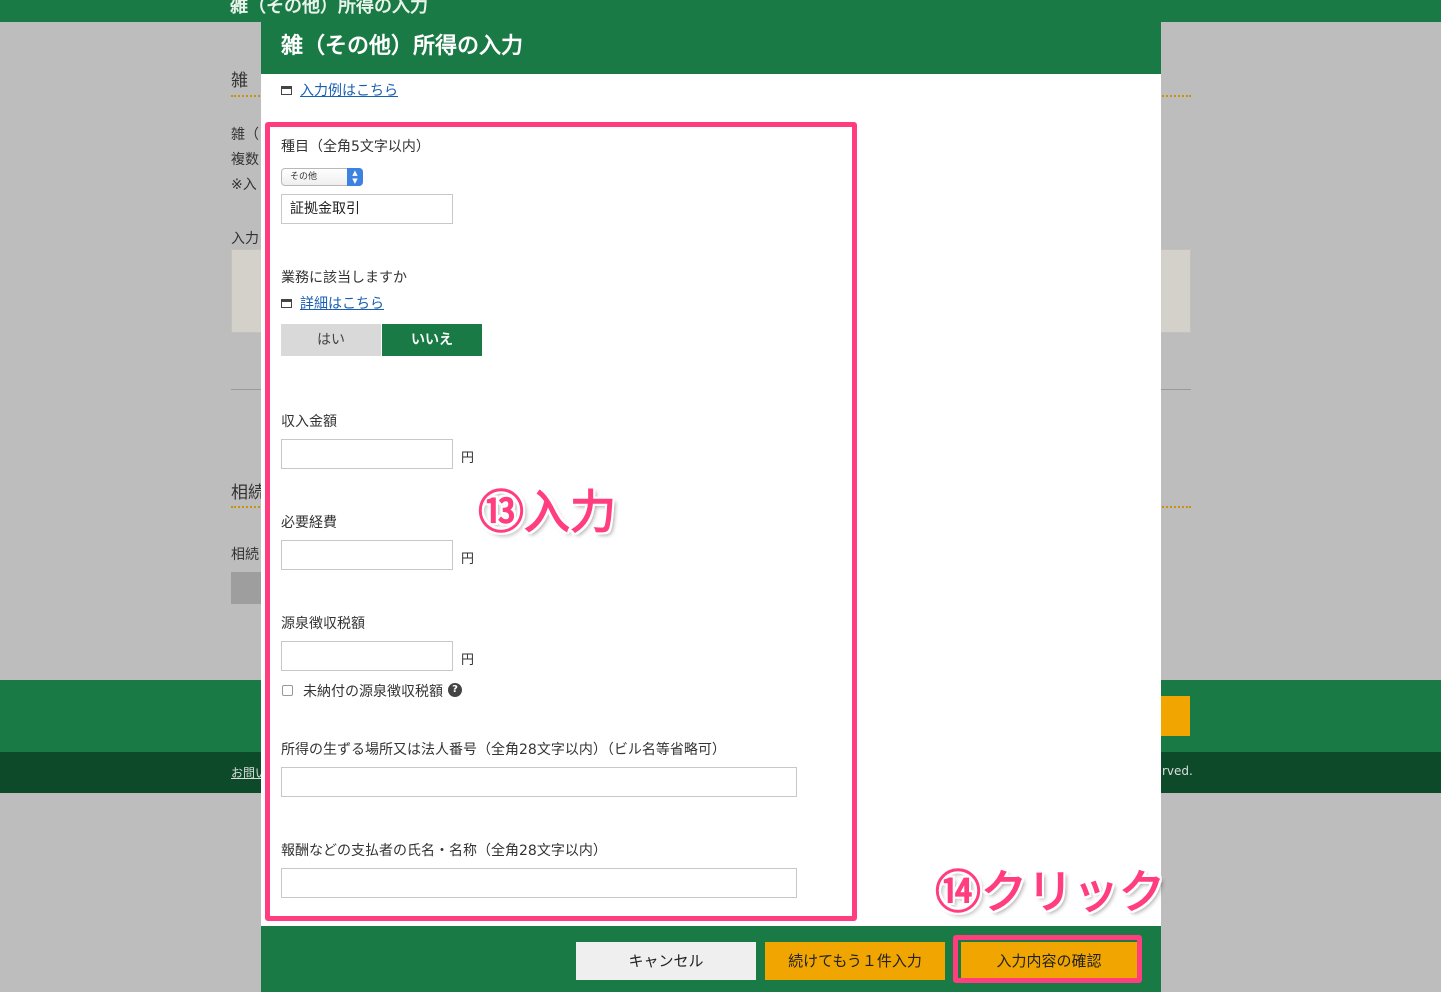 This screenshot has height=992, width=1441. I want to click on step-14-annotation: ⑭クリック, so click(1050, 892).